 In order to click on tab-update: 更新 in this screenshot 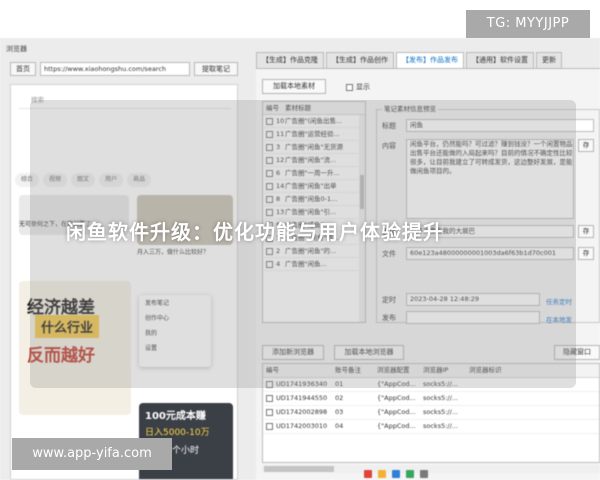, I will do `click(549, 60)`.